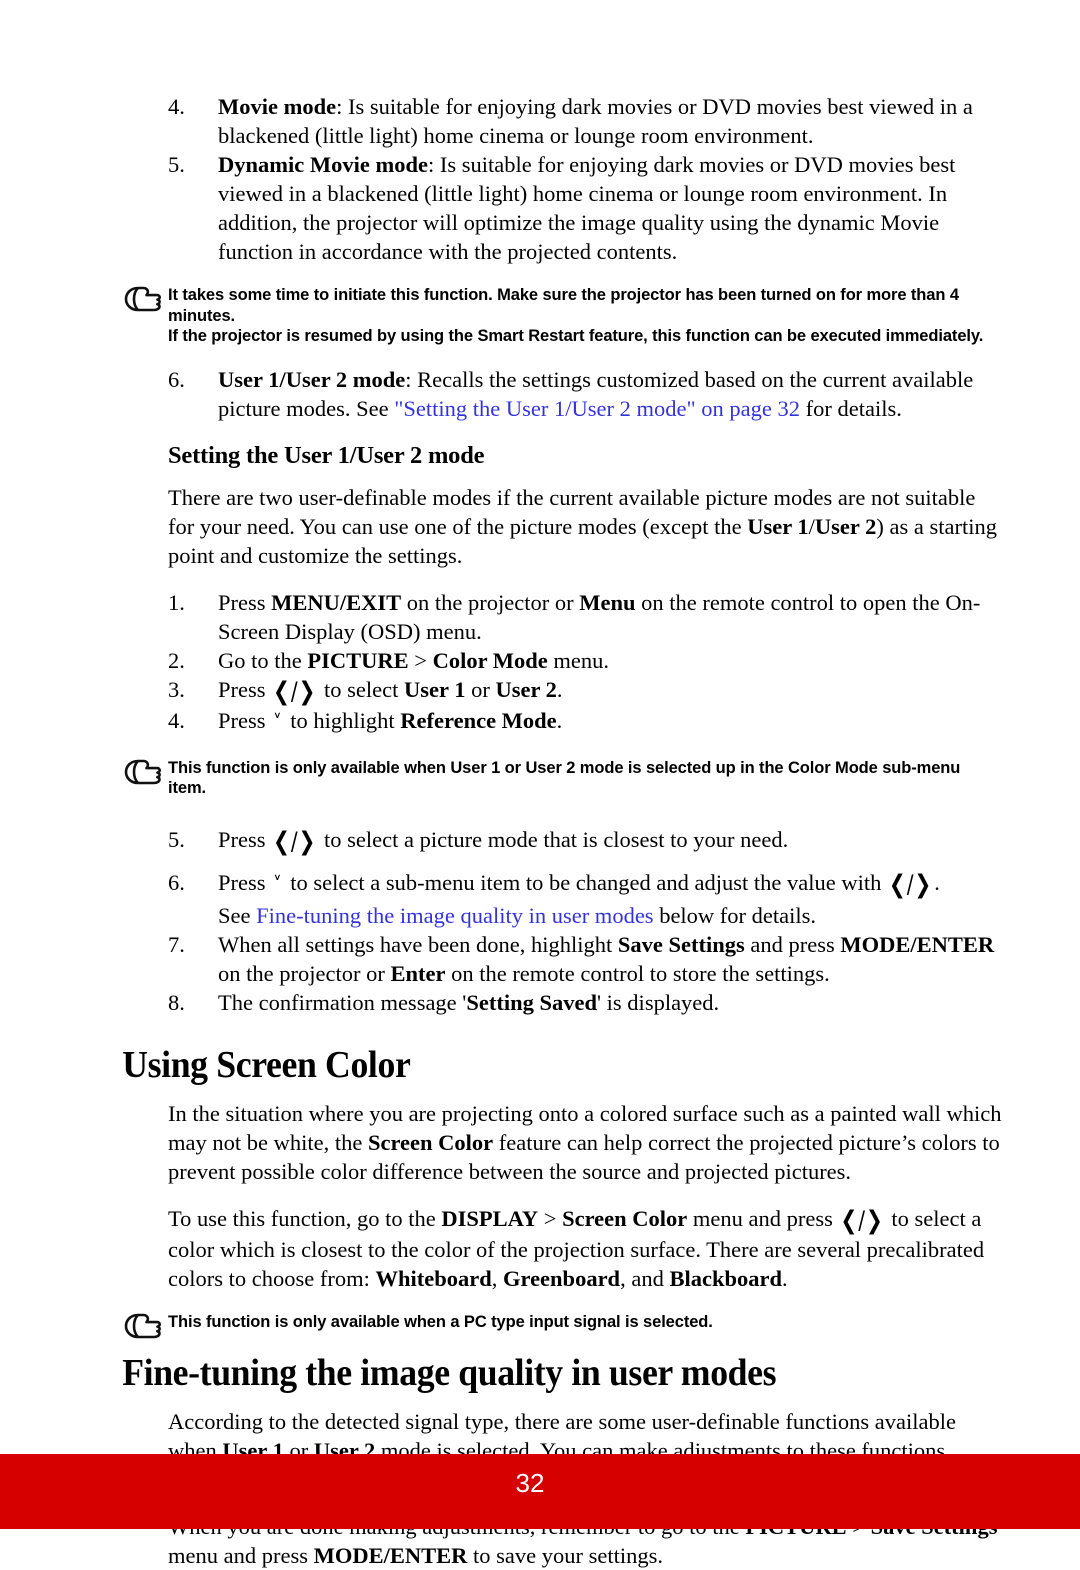 The image size is (1080, 1570). Describe the element at coordinates (490, 602) in the screenshot. I see `step-text-b: on the projector or` at that location.